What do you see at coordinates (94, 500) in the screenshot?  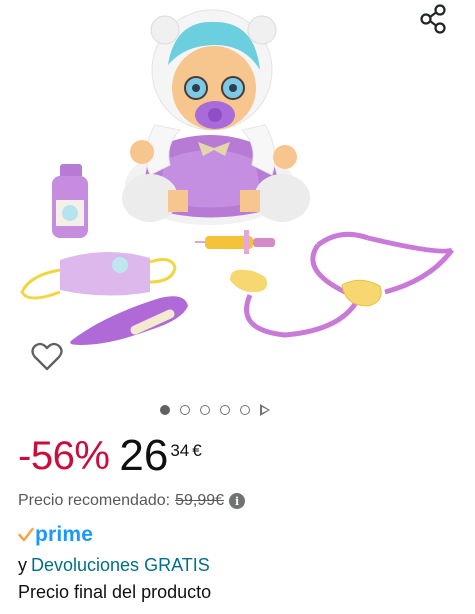 I see `rrp-label: Precio recomendado:` at bounding box center [94, 500].